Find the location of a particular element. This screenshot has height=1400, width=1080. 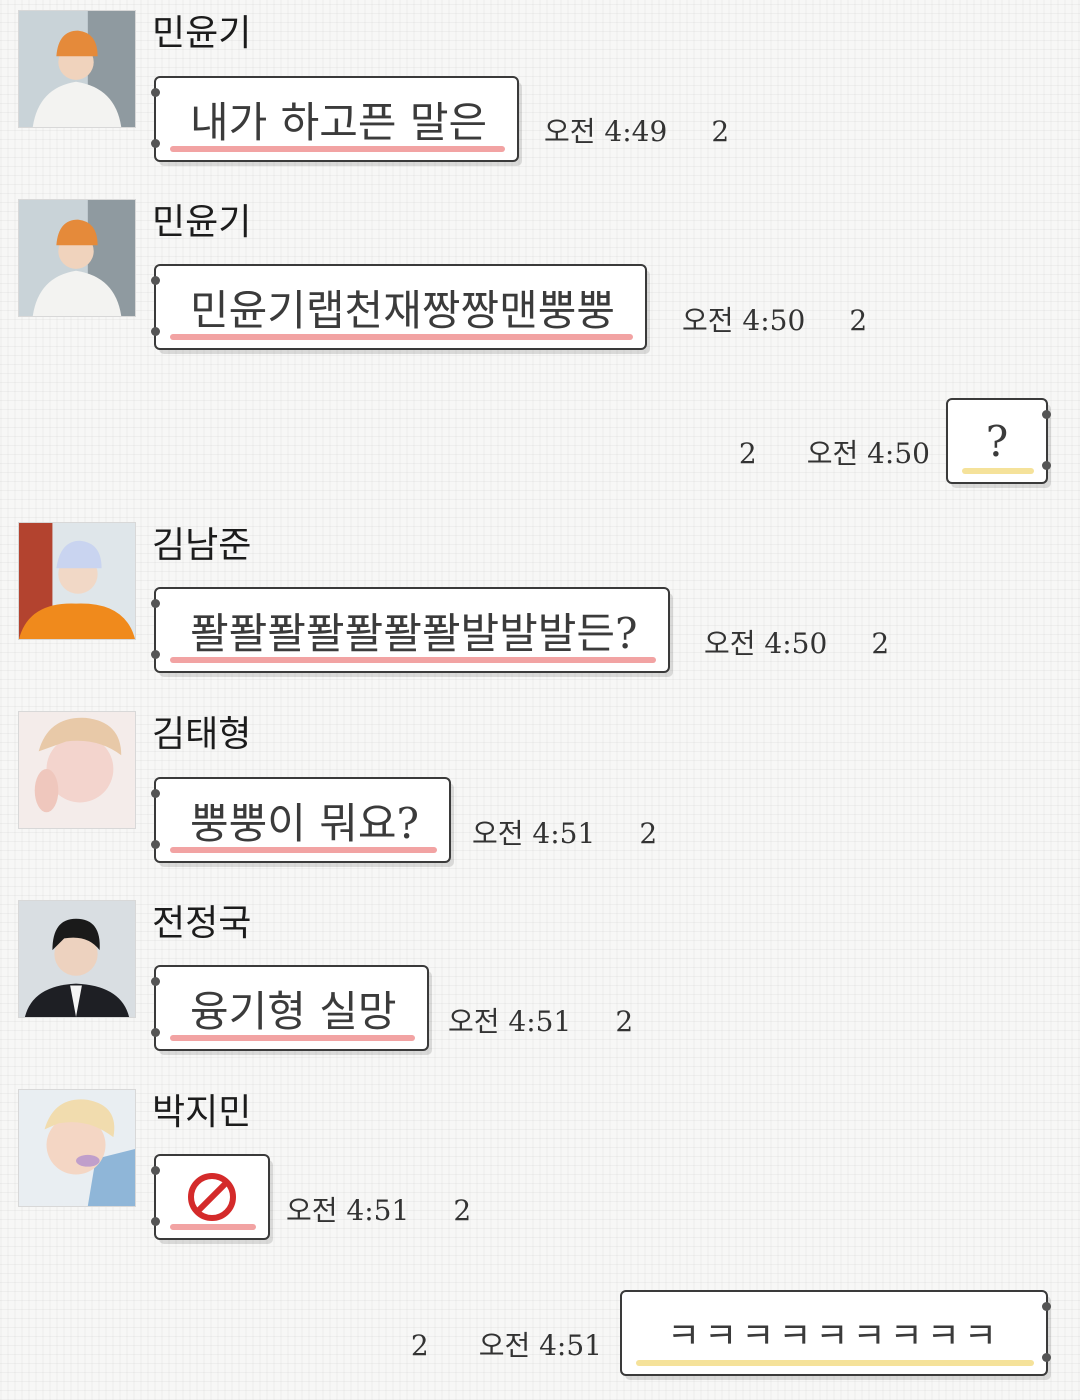

message-meta: 2 오전 4:50 is located at coordinates (834, 454).